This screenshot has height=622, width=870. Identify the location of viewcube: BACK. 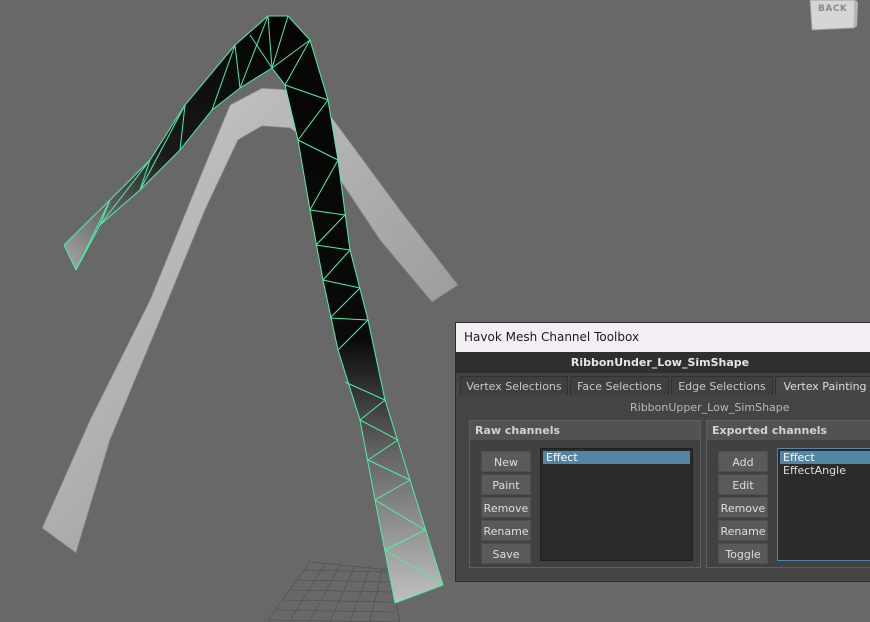
(833, 16).